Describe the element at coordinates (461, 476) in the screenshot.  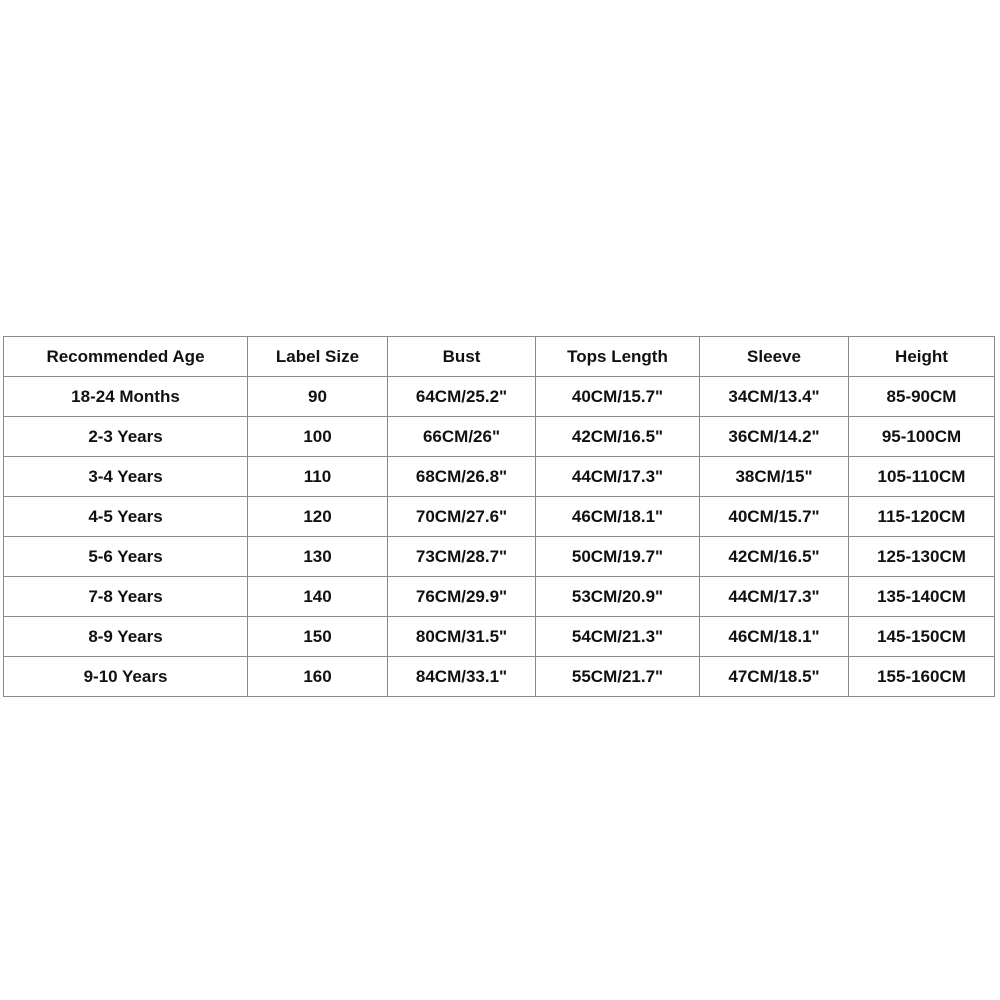
I see `cell-bust: 68CM/26.8"` at that location.